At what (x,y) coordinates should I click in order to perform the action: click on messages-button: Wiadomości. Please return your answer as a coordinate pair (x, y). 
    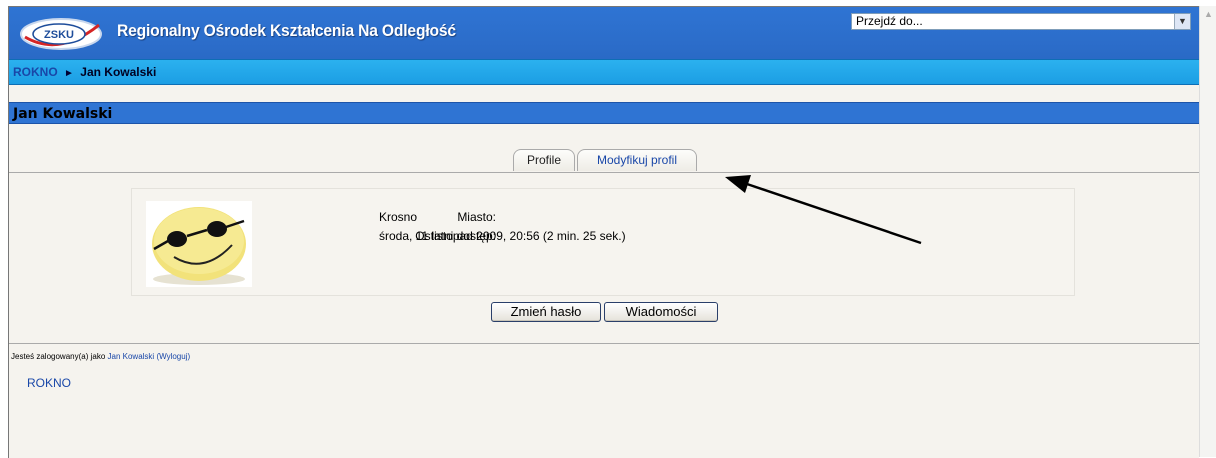
    Looking at the image, I should click on (661, 312).